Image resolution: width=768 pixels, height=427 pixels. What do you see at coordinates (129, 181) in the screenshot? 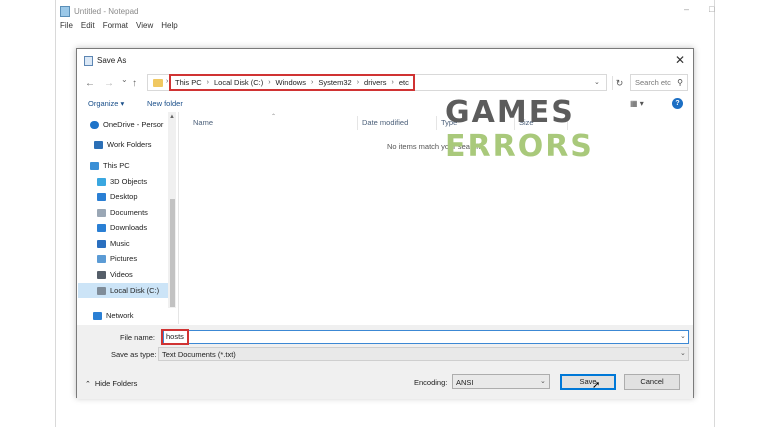
I see `nav-item-label: 3D Objects` at bounding box center [129, 181].